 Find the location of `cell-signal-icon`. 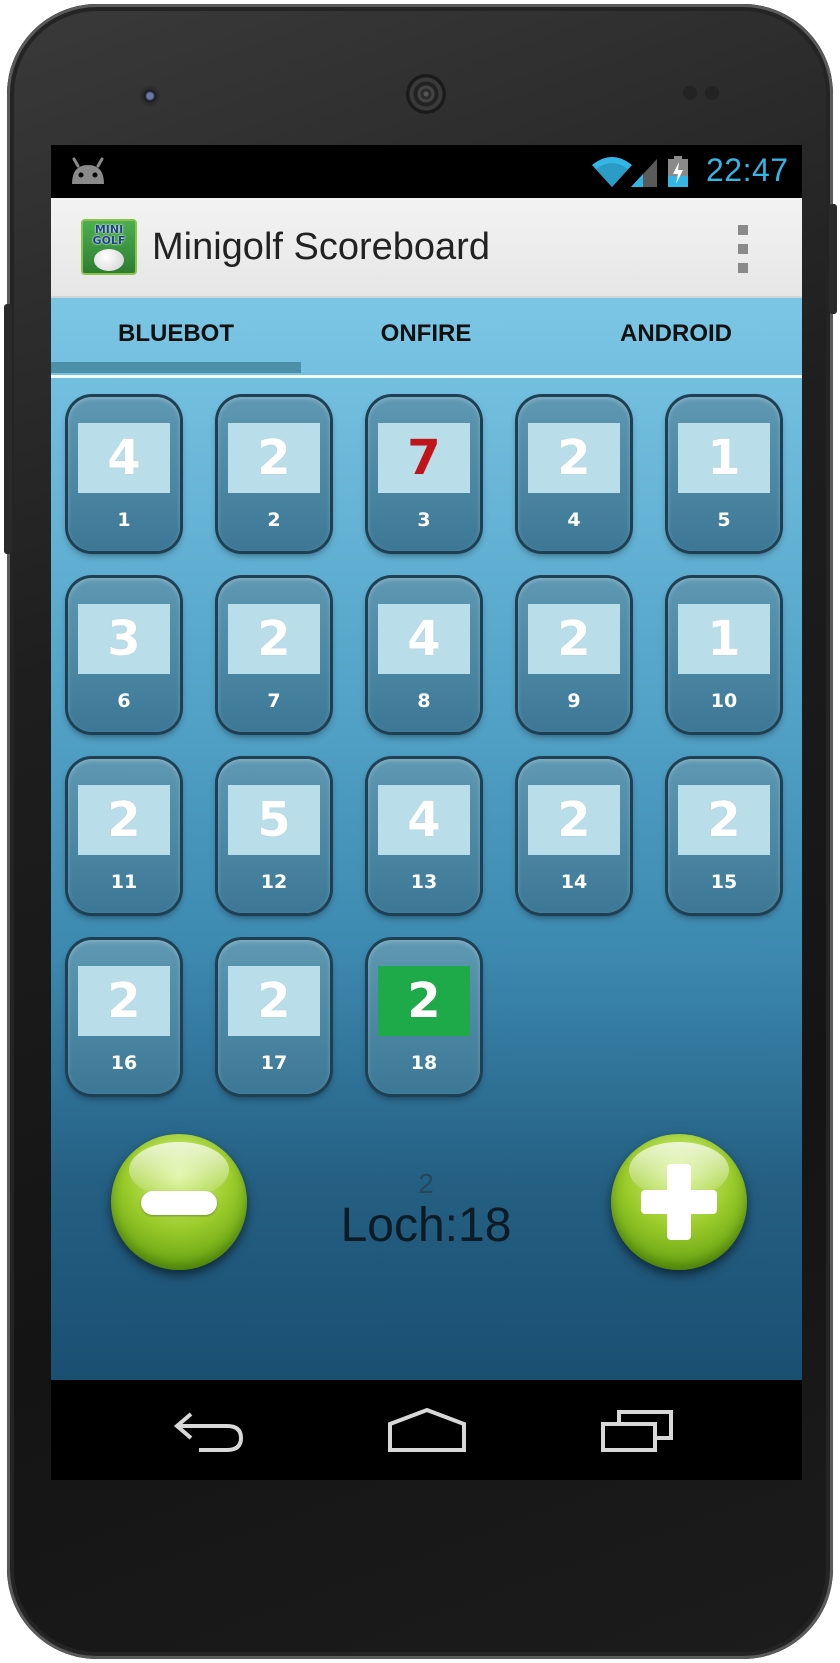

cell-signal-icon is located at coordinates (644, 173).